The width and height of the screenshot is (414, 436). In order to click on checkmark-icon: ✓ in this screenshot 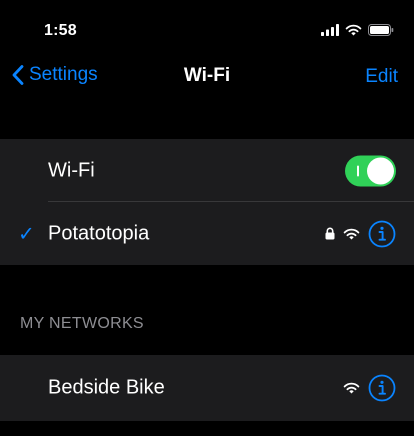, I will do `click(26, 234)`.